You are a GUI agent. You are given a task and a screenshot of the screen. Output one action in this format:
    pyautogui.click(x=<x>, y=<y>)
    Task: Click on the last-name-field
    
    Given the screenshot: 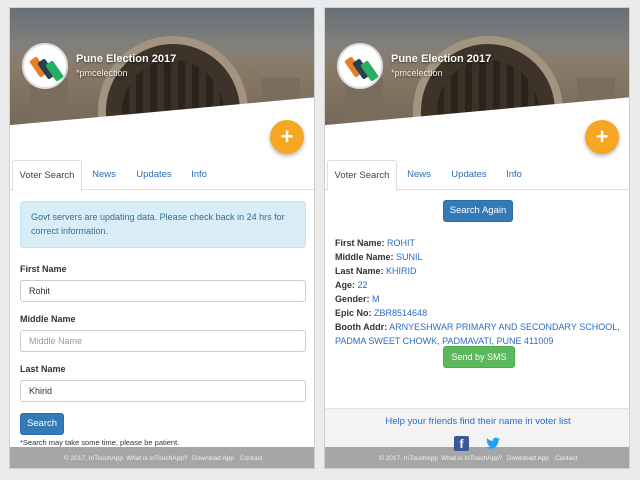 What is the action you would take?
    pyautogui.click(x=163, y=391)
    